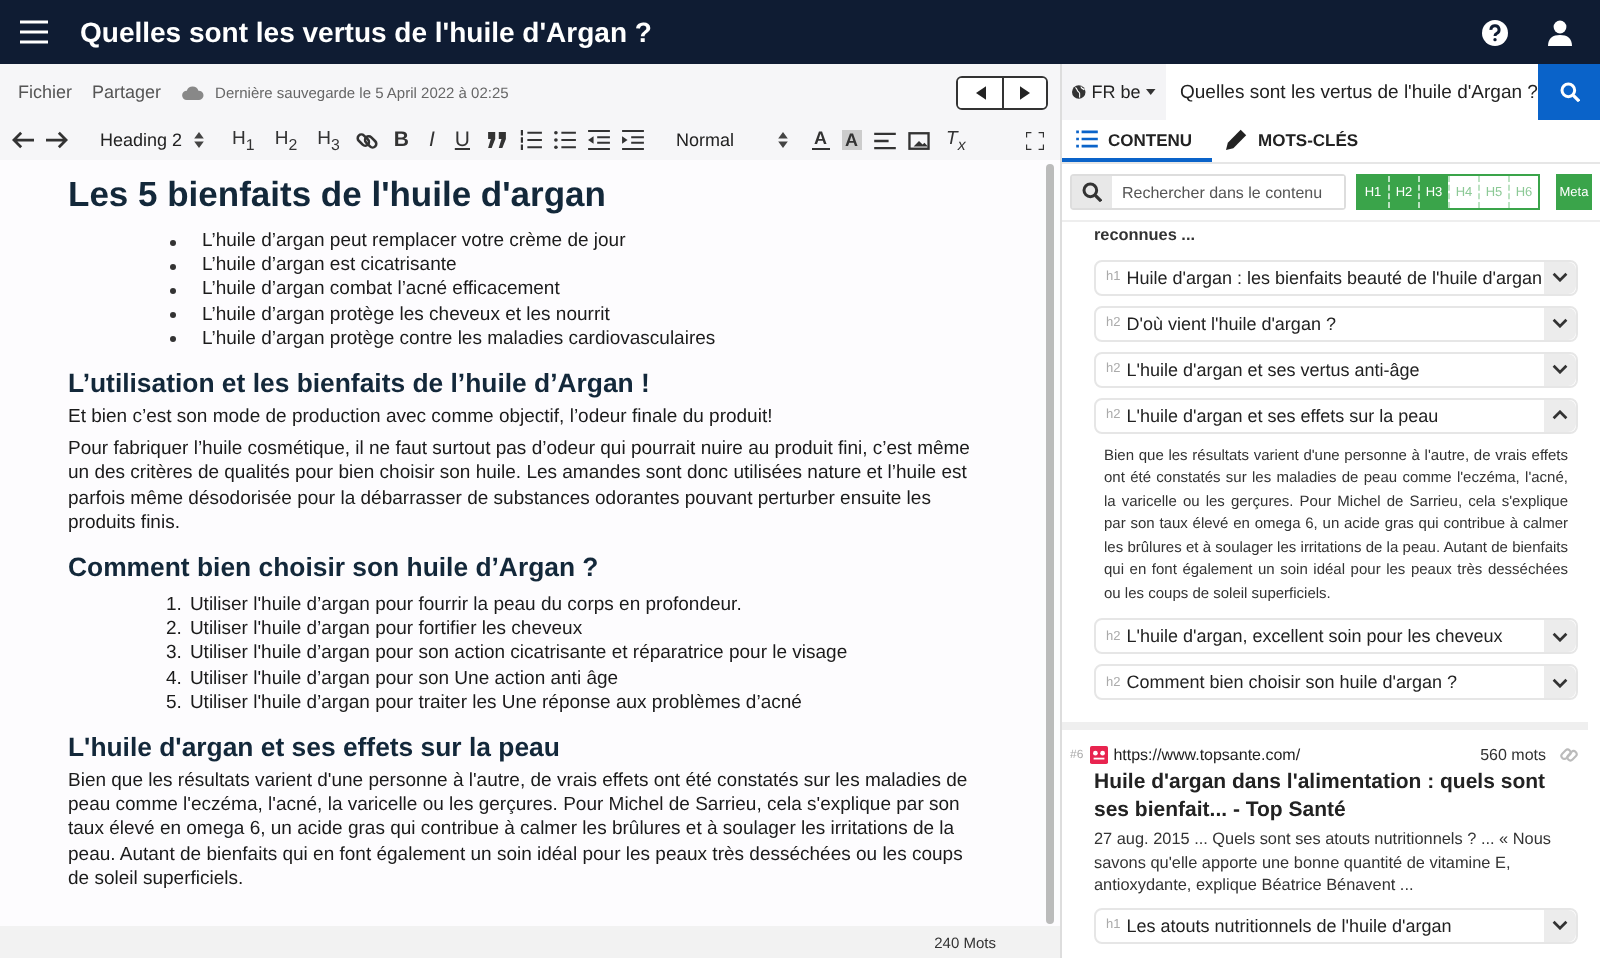 The height and width of the screenshot is (958, 1600). Describe the element at coordinates (497, 140) in the screenshot. I see `quote-icon` at that location.